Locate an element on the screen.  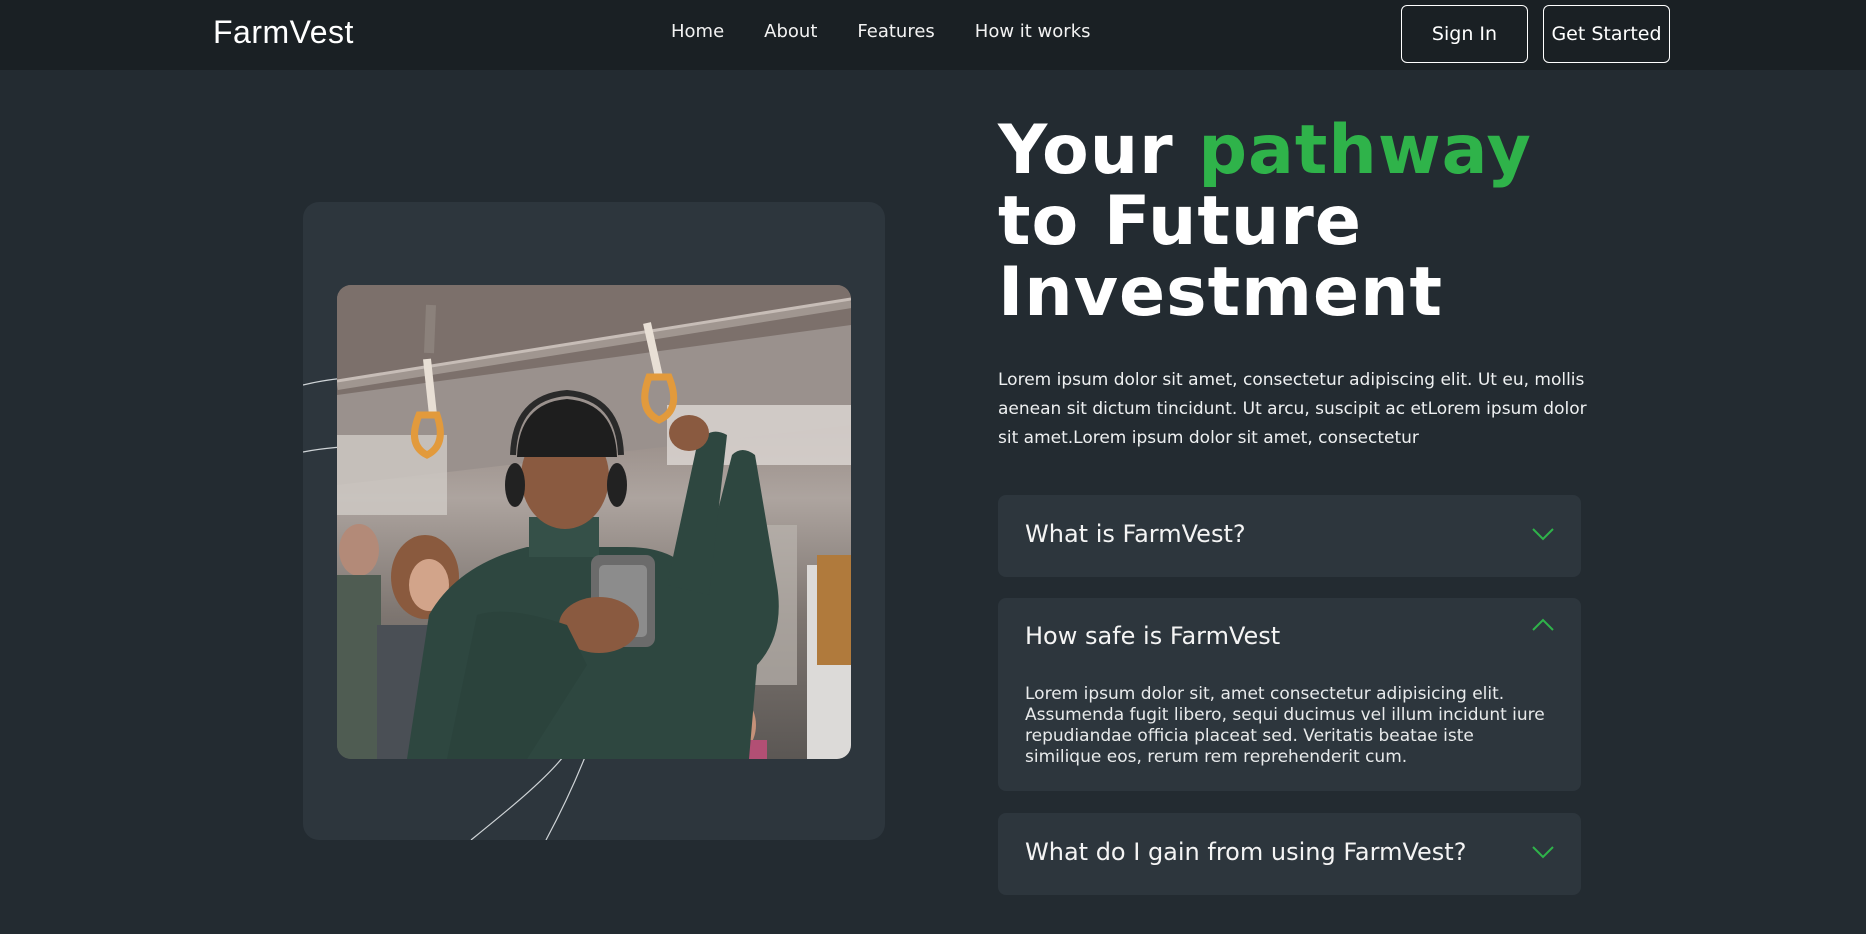
faq-question: What is FarmVest? is located at coordinates (1135, 534).